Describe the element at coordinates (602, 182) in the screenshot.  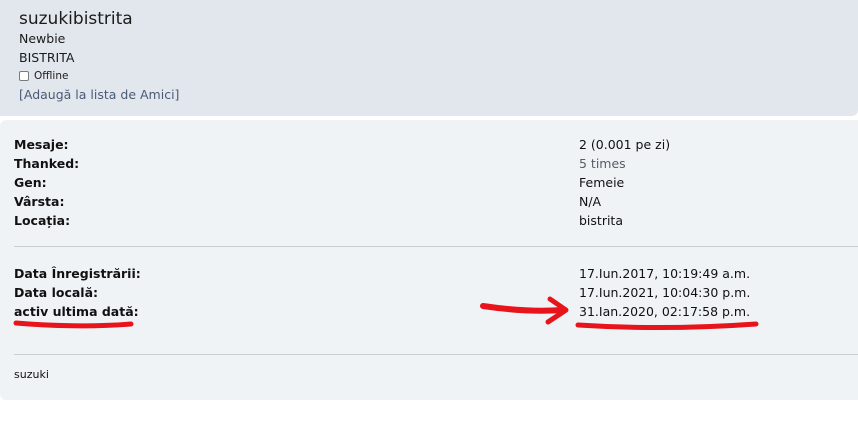
I see `stat-value: Femeie` at that location.